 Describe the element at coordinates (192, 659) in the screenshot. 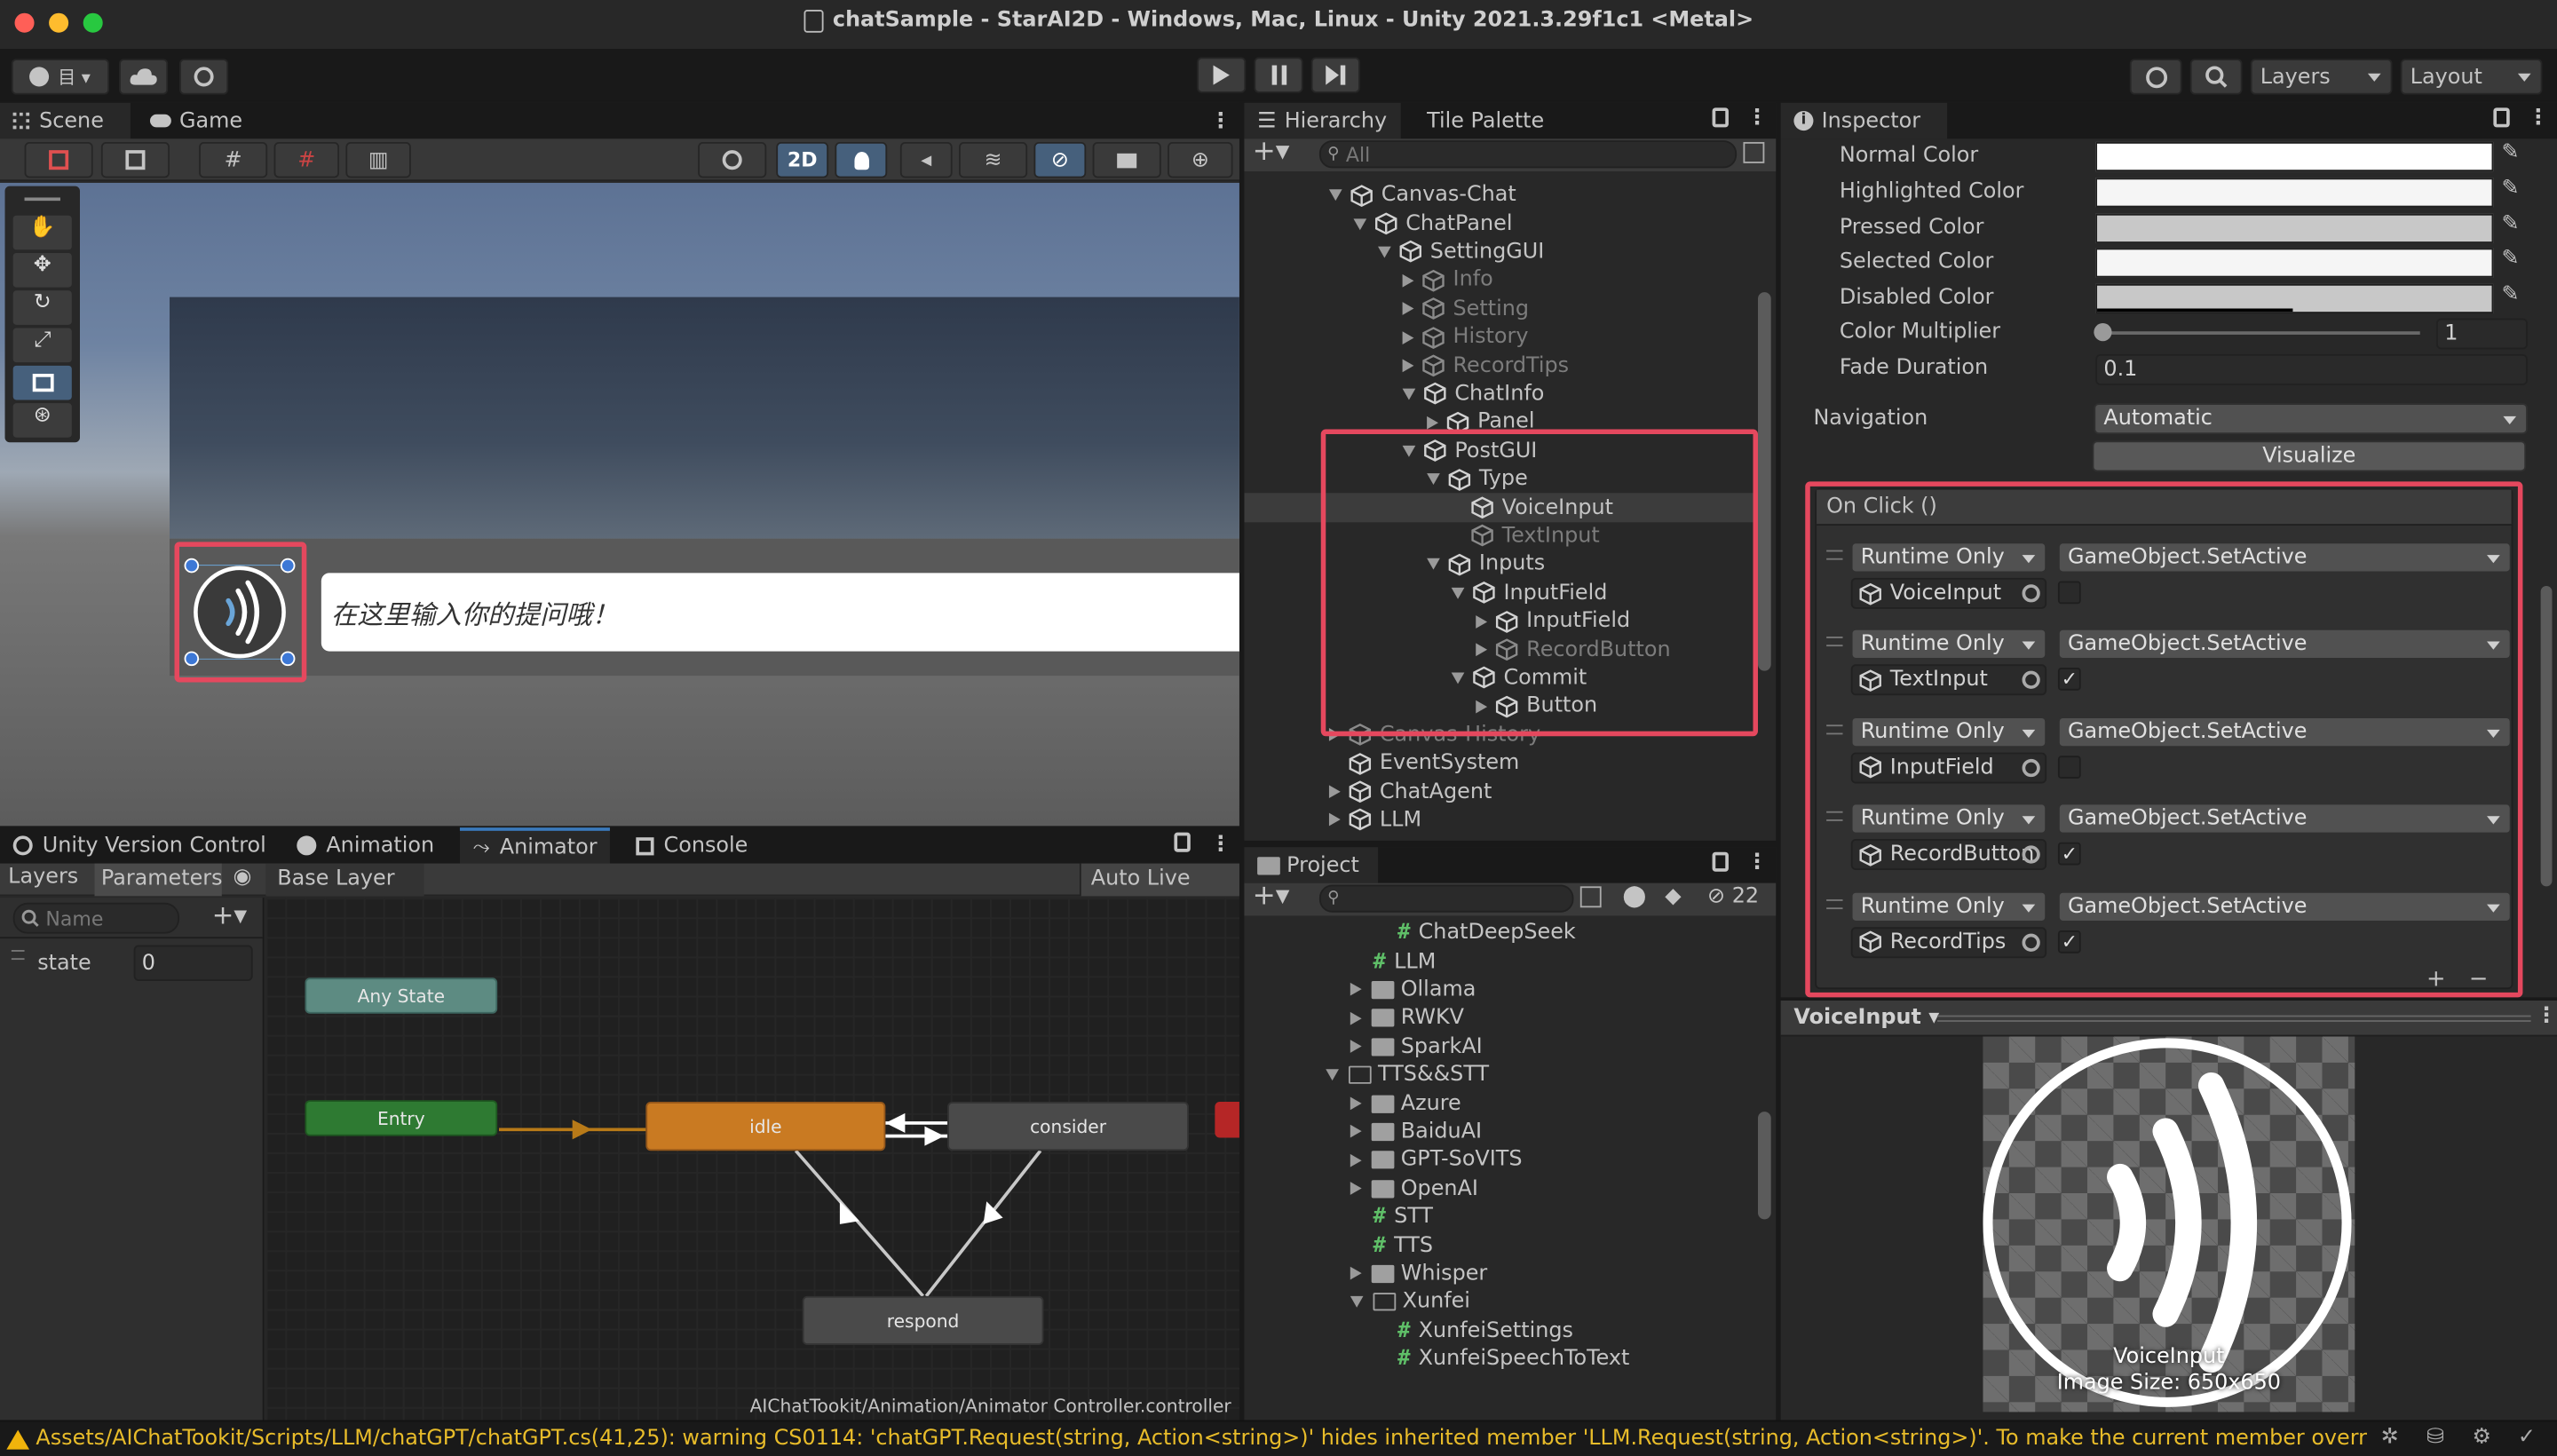

I see `rect-handle-bl` at that location.